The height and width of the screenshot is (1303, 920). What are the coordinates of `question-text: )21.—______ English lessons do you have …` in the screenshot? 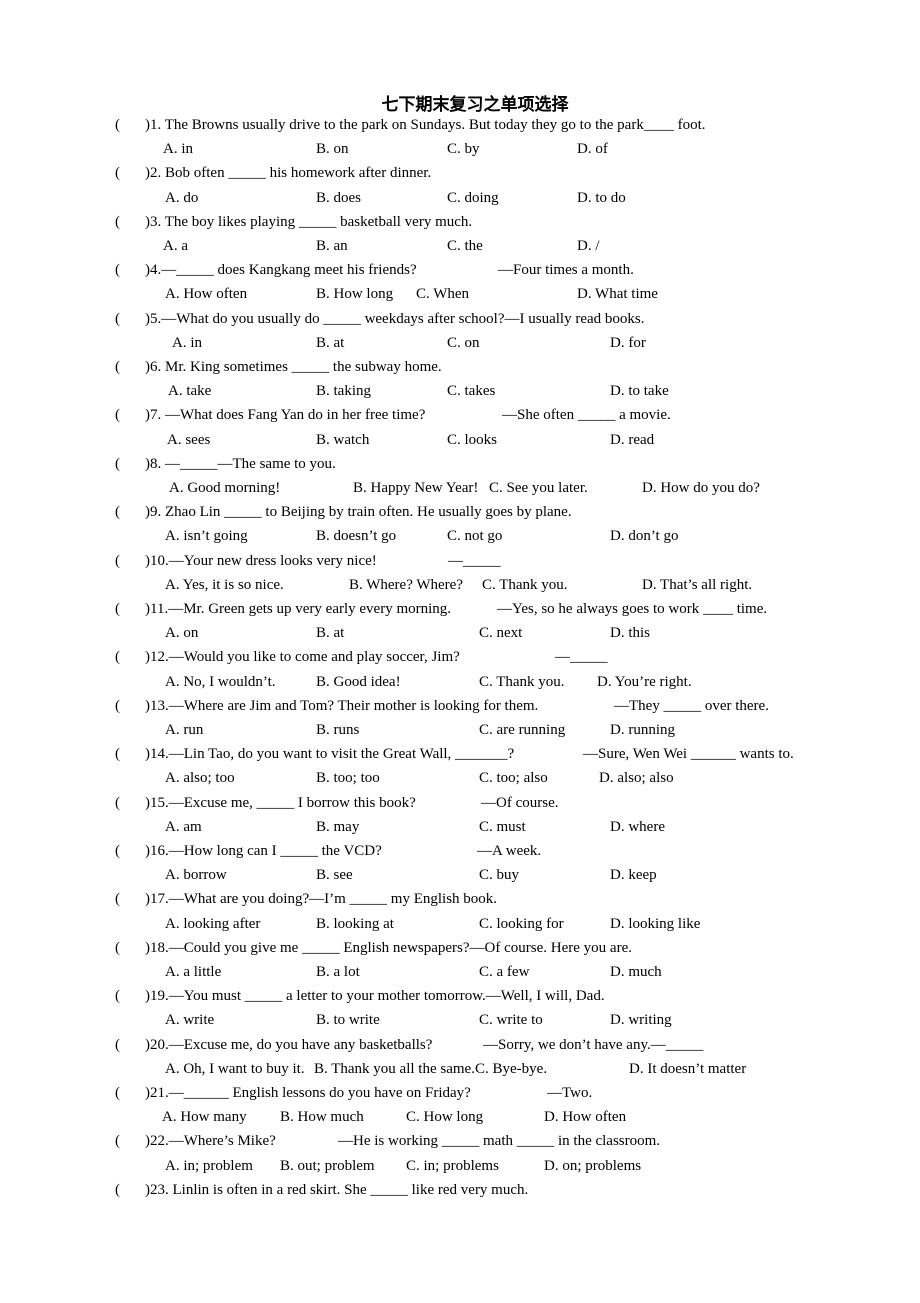 It's located at (308, 1093).